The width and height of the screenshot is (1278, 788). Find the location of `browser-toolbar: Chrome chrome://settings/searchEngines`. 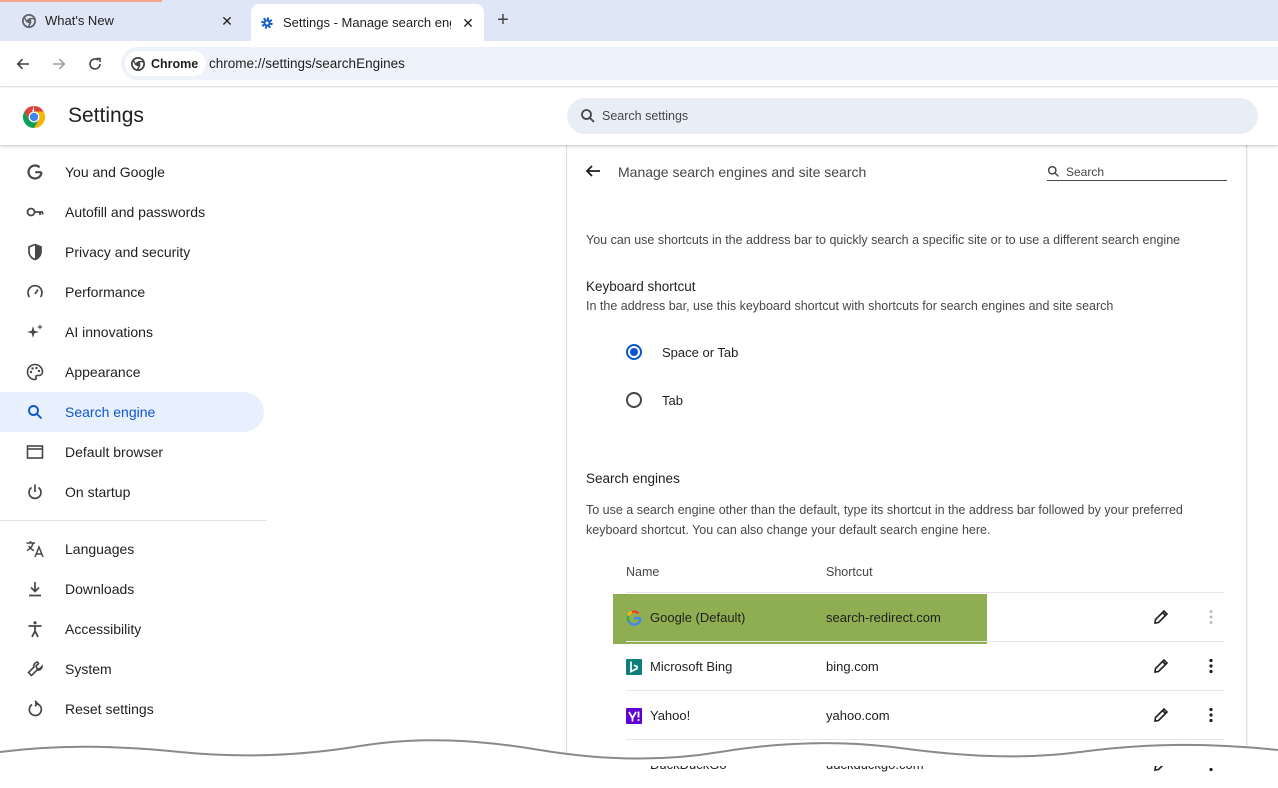

browser-toolbar: Chrome chrome://settings/searchEngines is located at coordinates (639, 64).